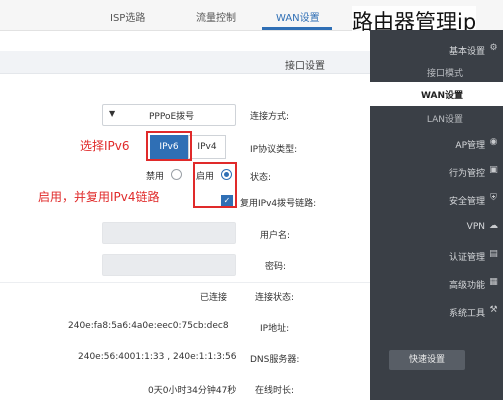 Image resolution: width=503 pixels, height=400 pixels. What do you see at coordinates (148, 326) in the screenshot?
I see `ip-address-value: 240e:fa8:5a6:4a0e:eec0:75cb:dec8` at bounding box center [148, 326].